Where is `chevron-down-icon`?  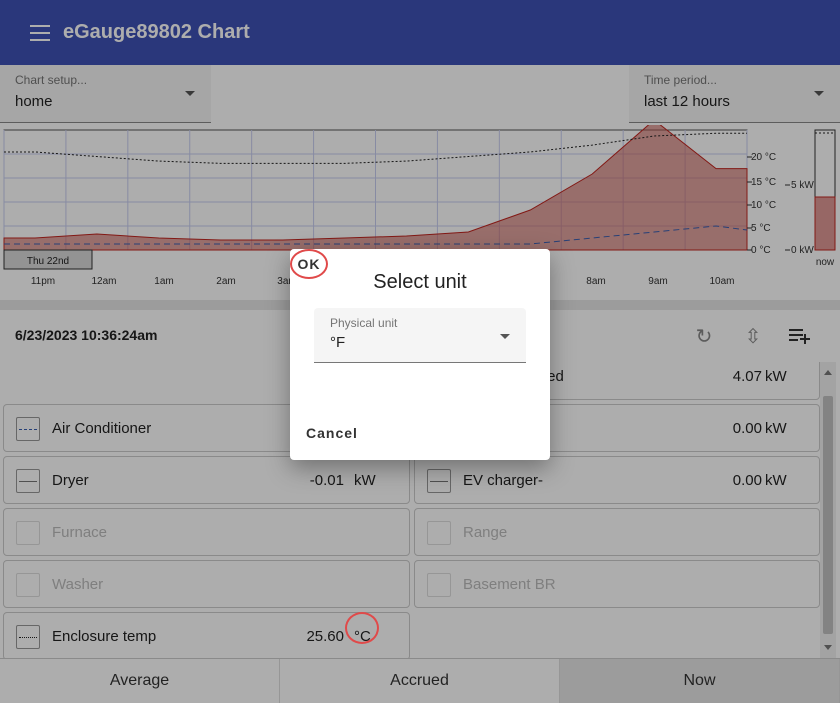
chevron-down-icon is located at coordinates (505, 336).